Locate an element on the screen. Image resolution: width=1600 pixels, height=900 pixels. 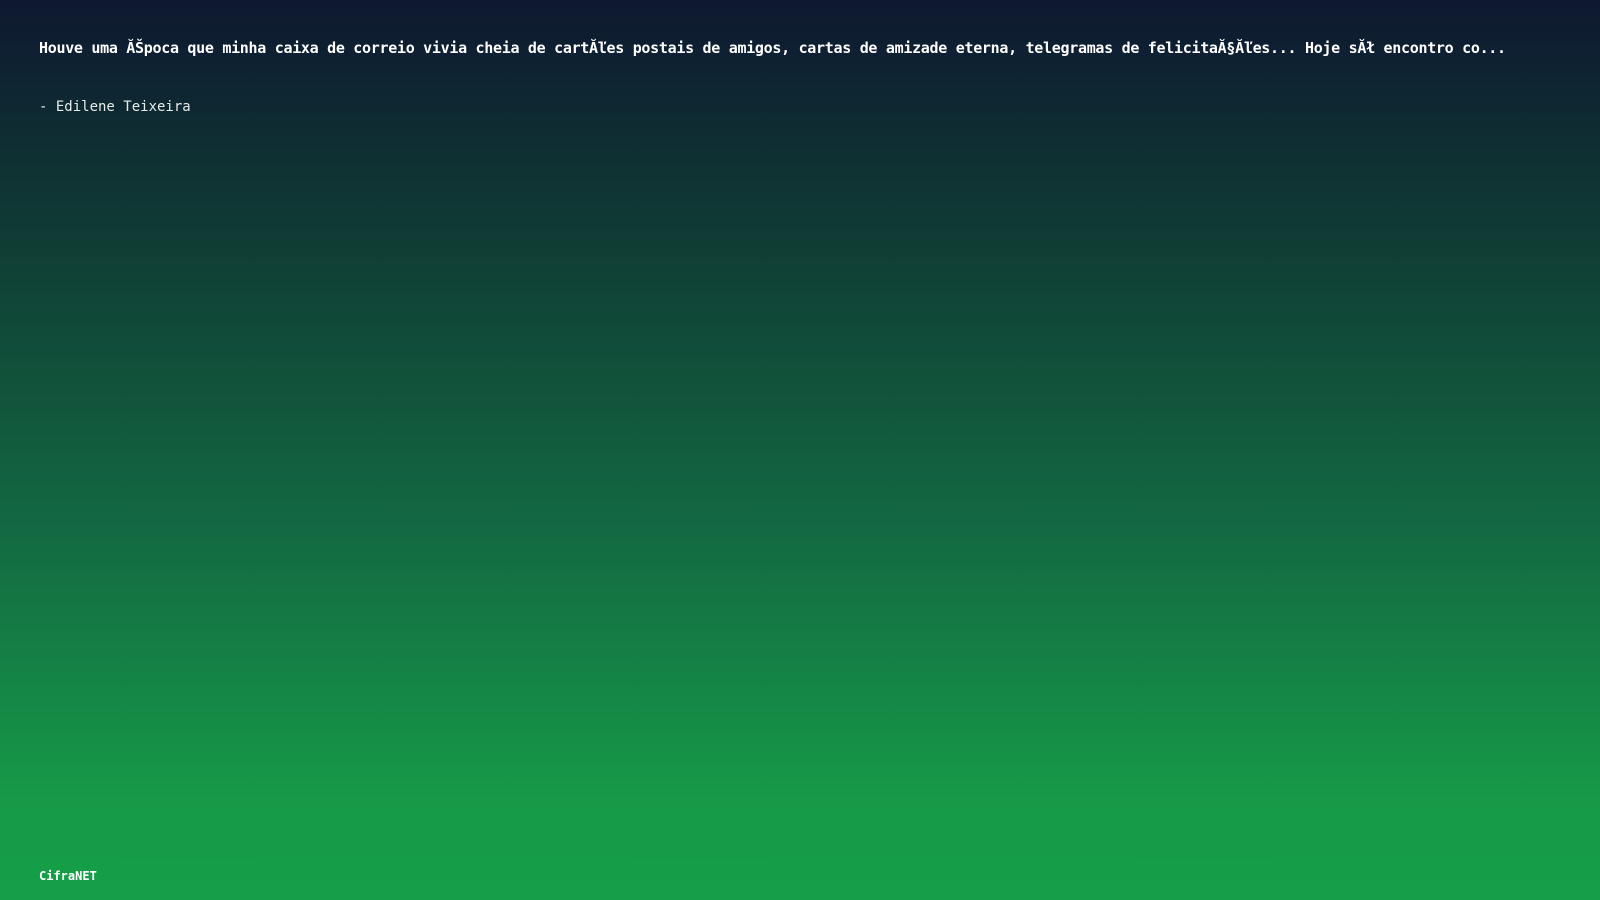
brand-logo-text: CifraNET is located at coordinates (68, 876).